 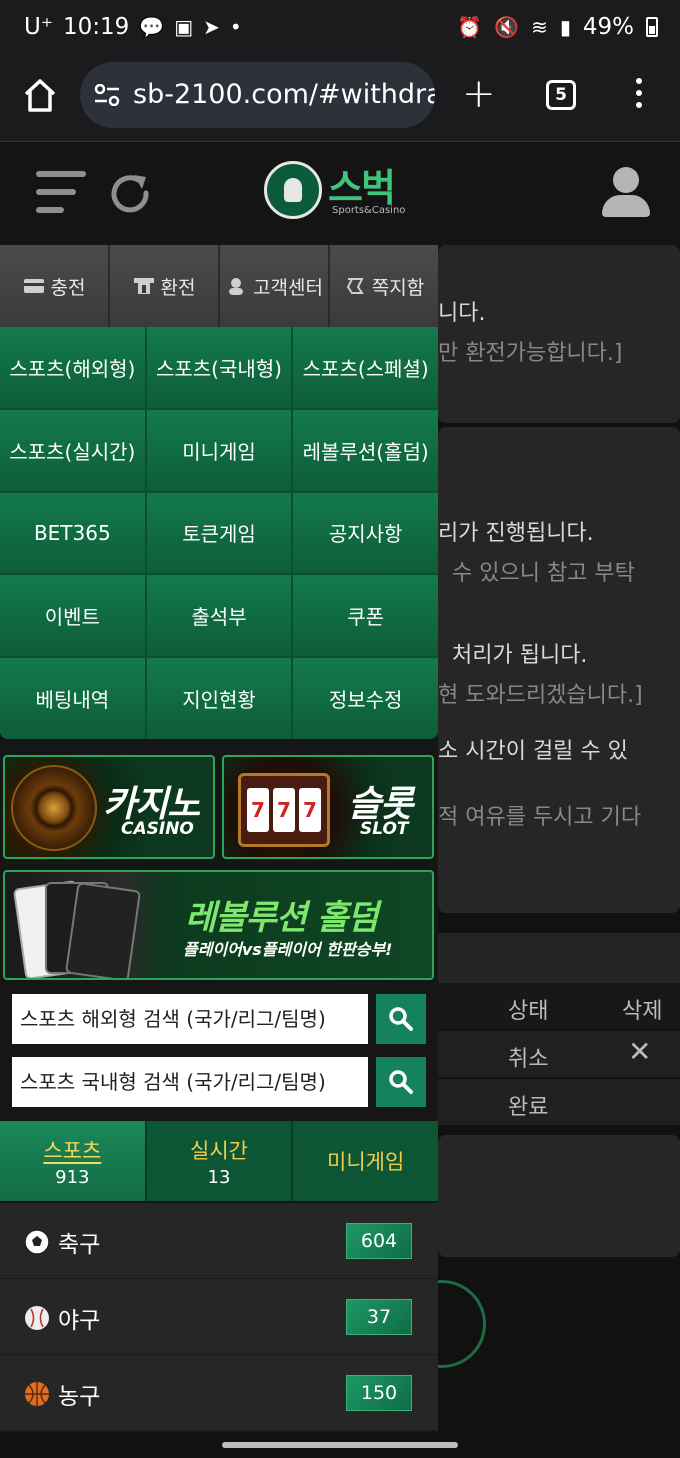 I want to click on table-header-row: 상태 삭제, so click(x=559, y=1006).